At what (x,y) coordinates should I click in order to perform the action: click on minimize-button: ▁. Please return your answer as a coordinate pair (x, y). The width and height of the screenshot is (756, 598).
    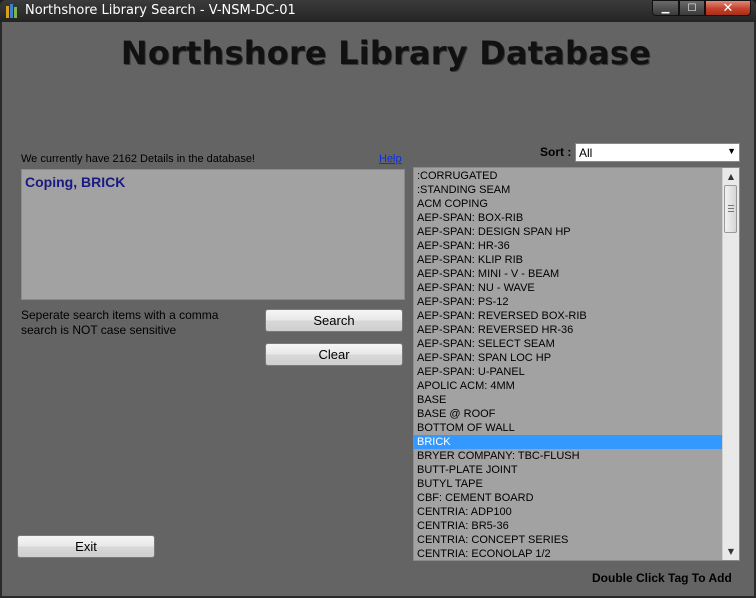
    Looking at the image, I should click on (665, 8).